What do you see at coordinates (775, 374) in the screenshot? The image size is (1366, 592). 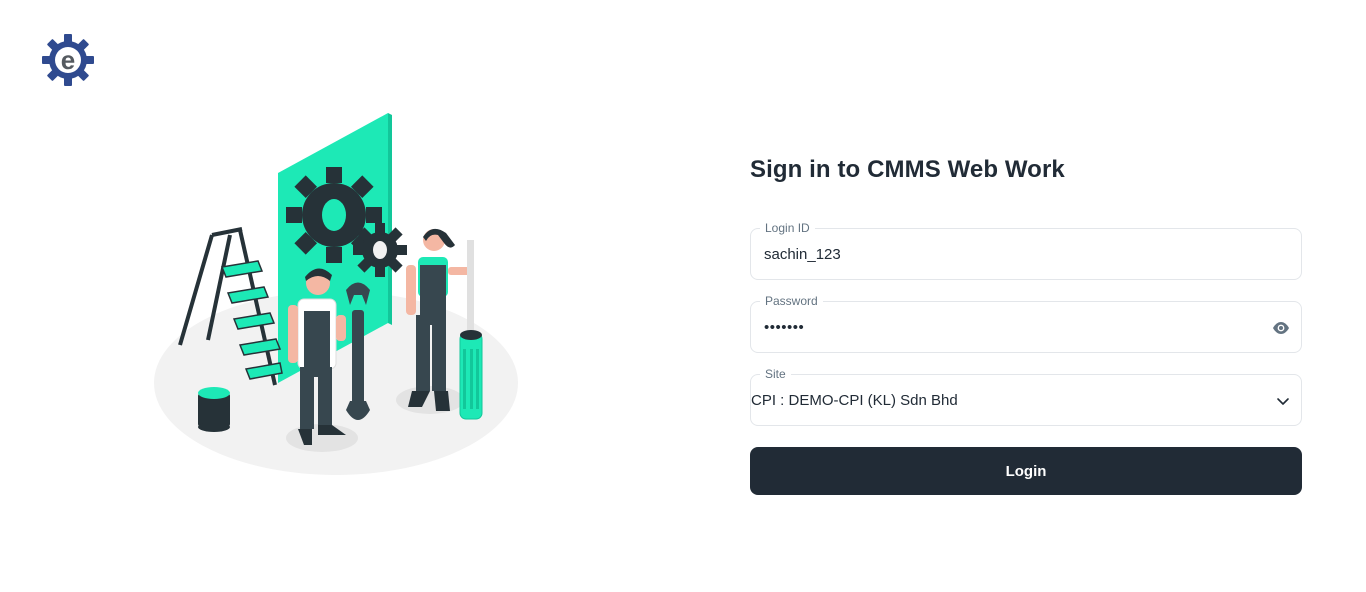 I see `site-label: Site` at bounding box center [775, 374].